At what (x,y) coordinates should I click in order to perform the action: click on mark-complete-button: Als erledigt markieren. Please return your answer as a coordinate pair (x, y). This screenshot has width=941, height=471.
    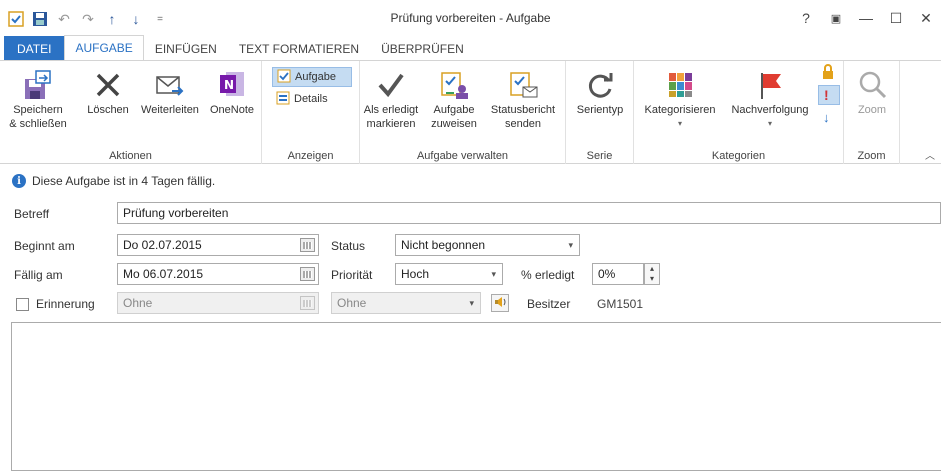
    Looking at the image, I should click on (391, 99).